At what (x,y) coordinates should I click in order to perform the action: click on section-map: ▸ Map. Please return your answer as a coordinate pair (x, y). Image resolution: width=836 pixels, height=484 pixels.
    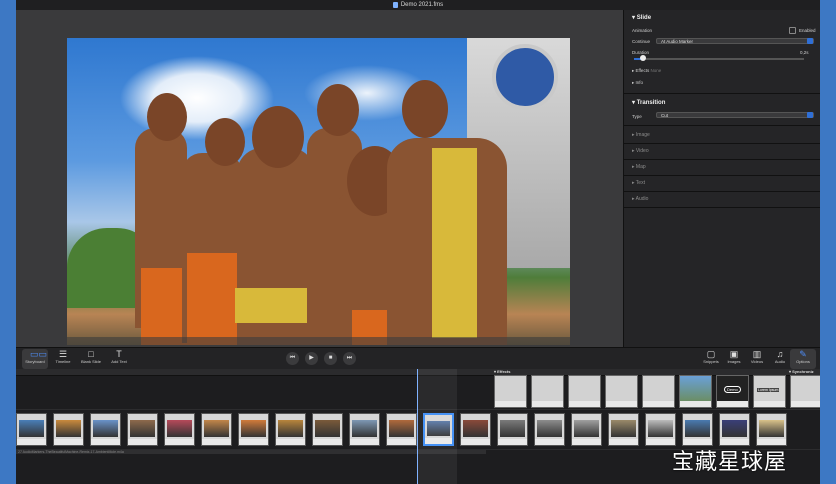
    Looking at the image, I should click on (639, 167).